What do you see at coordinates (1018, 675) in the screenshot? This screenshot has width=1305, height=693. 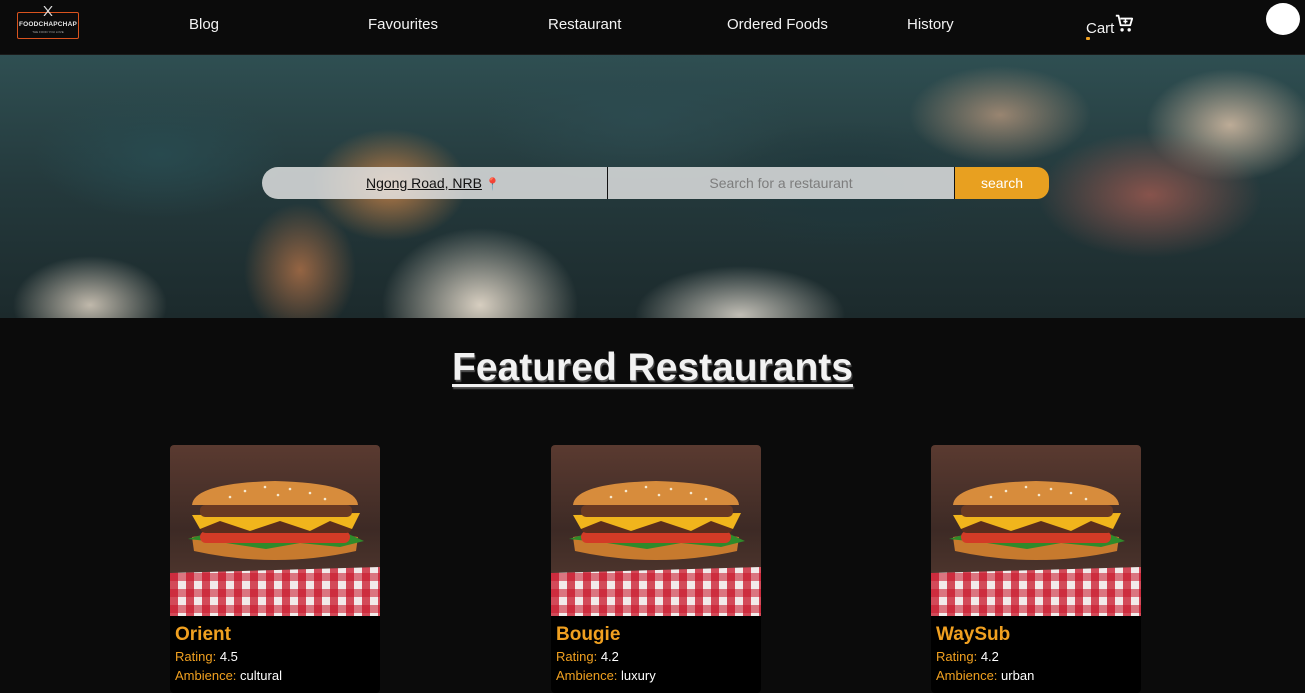 I see `ambience-value: urban` at bounding box center [1018, 675].